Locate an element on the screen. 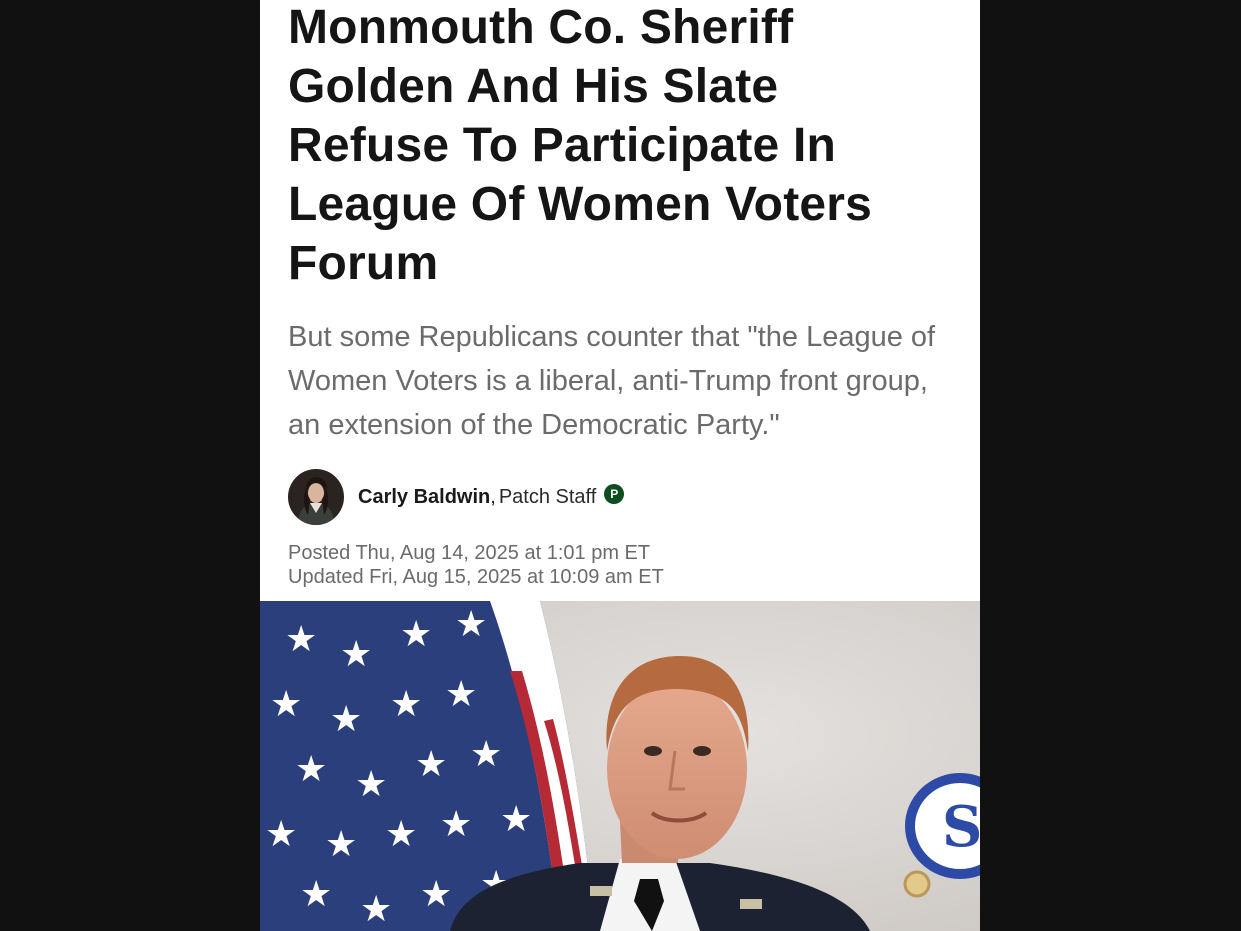  updated-date: Updated Fri, Aug 15, 2025 at 10:09 am ET is located at coordinates (476, 577).